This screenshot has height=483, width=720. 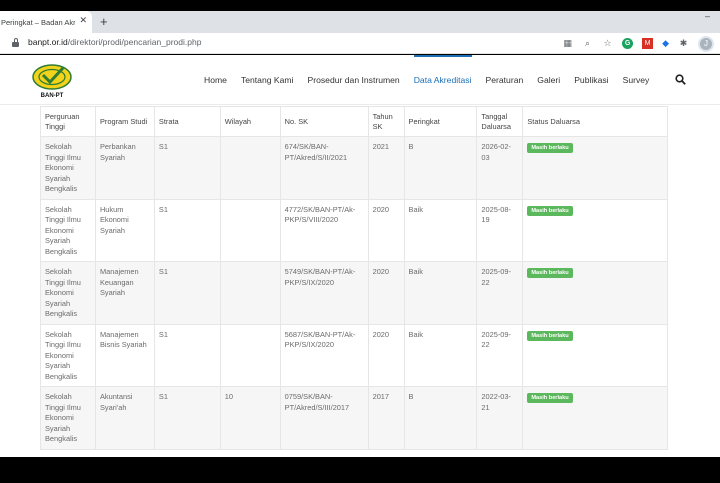 I want to click on cell-program-studi: Manajemen Bisnis Syariah, so click(x=125, y=355).